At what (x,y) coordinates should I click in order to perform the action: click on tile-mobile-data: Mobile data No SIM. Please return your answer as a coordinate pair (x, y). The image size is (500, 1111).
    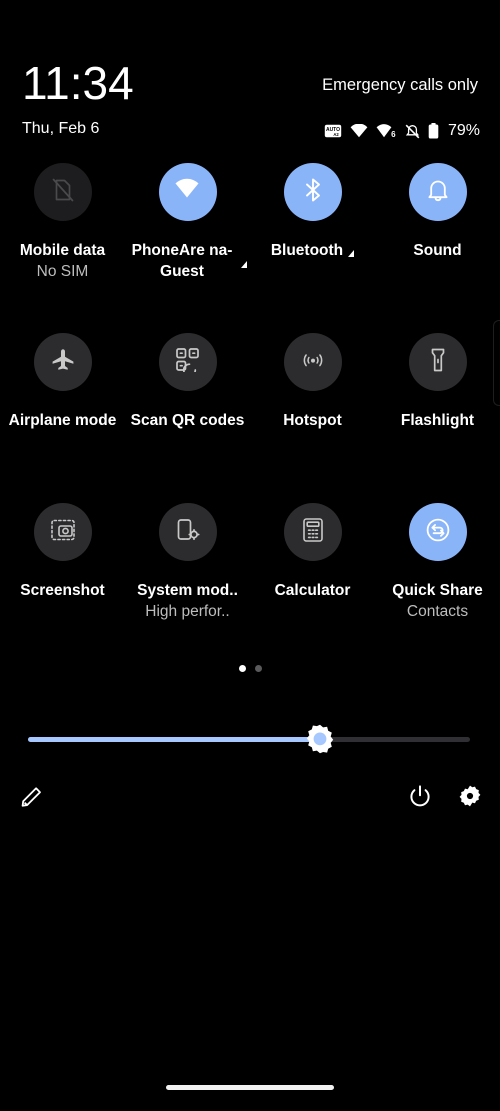
    Looking at the image, I should click on (62, 243).